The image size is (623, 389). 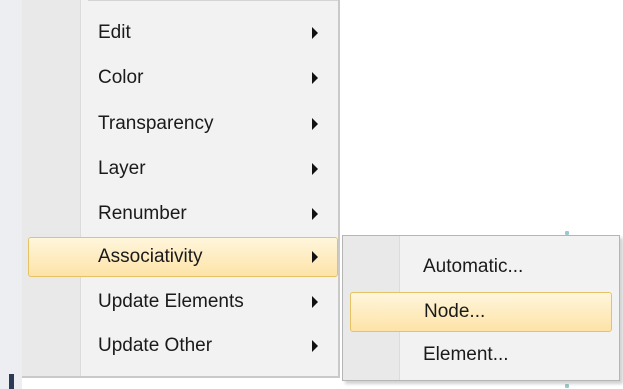 I want to click on menu-item-update-other: Update Other, so click(x=179, y=346).